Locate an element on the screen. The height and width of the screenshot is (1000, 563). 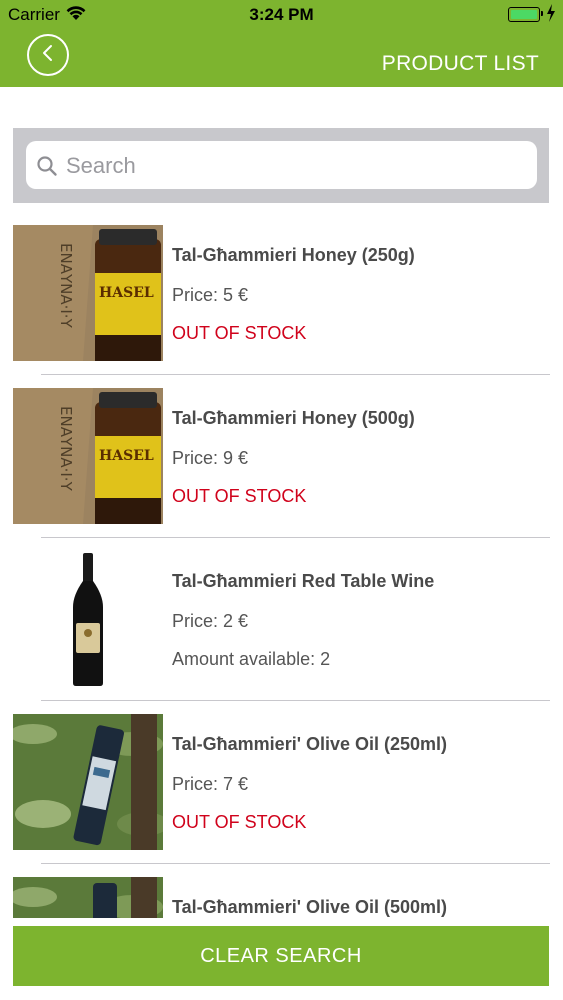
search-bar is located at coordinates (281, 165).